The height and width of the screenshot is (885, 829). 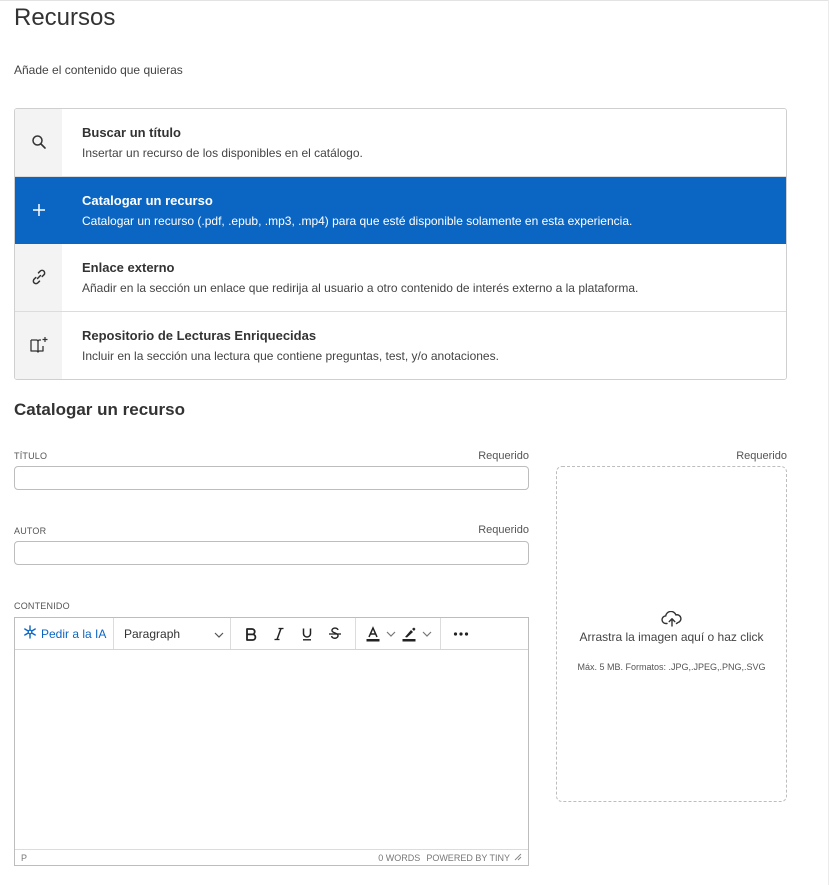 What do you see at coordinates (131, 132) in the screenshot?
I see `option-title: Buscar un título` at bounding box center [131, 132].